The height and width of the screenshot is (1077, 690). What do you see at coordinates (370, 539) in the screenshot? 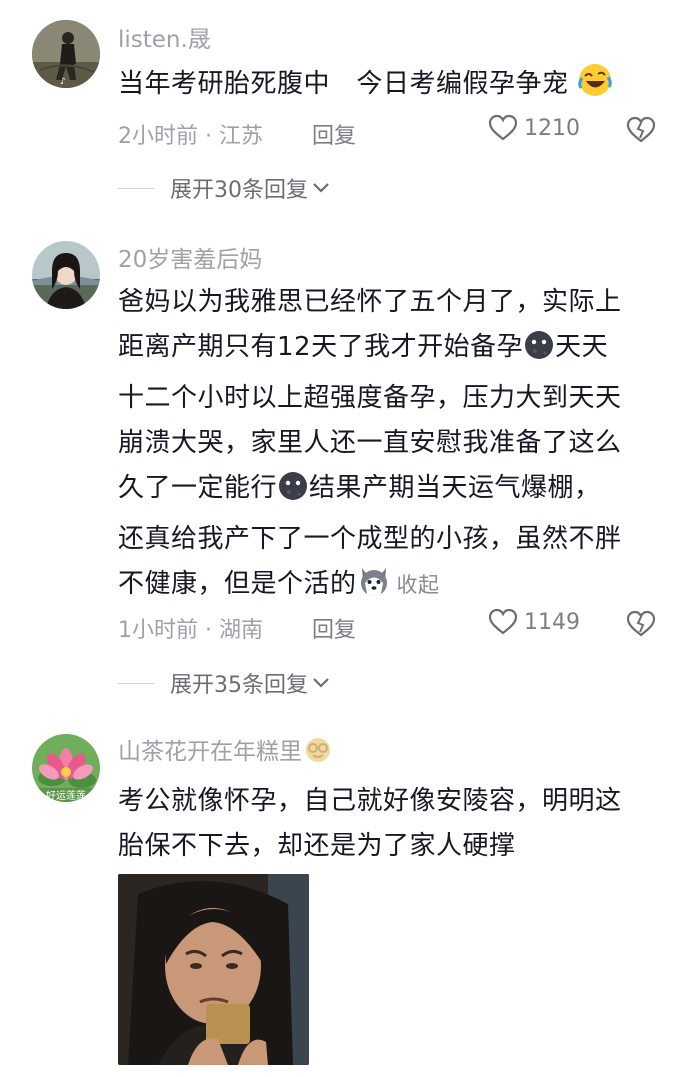
I see `text-line: 还真给我产下了一个成型的小孩，虽然不胖` at bounding box center [370, 539].